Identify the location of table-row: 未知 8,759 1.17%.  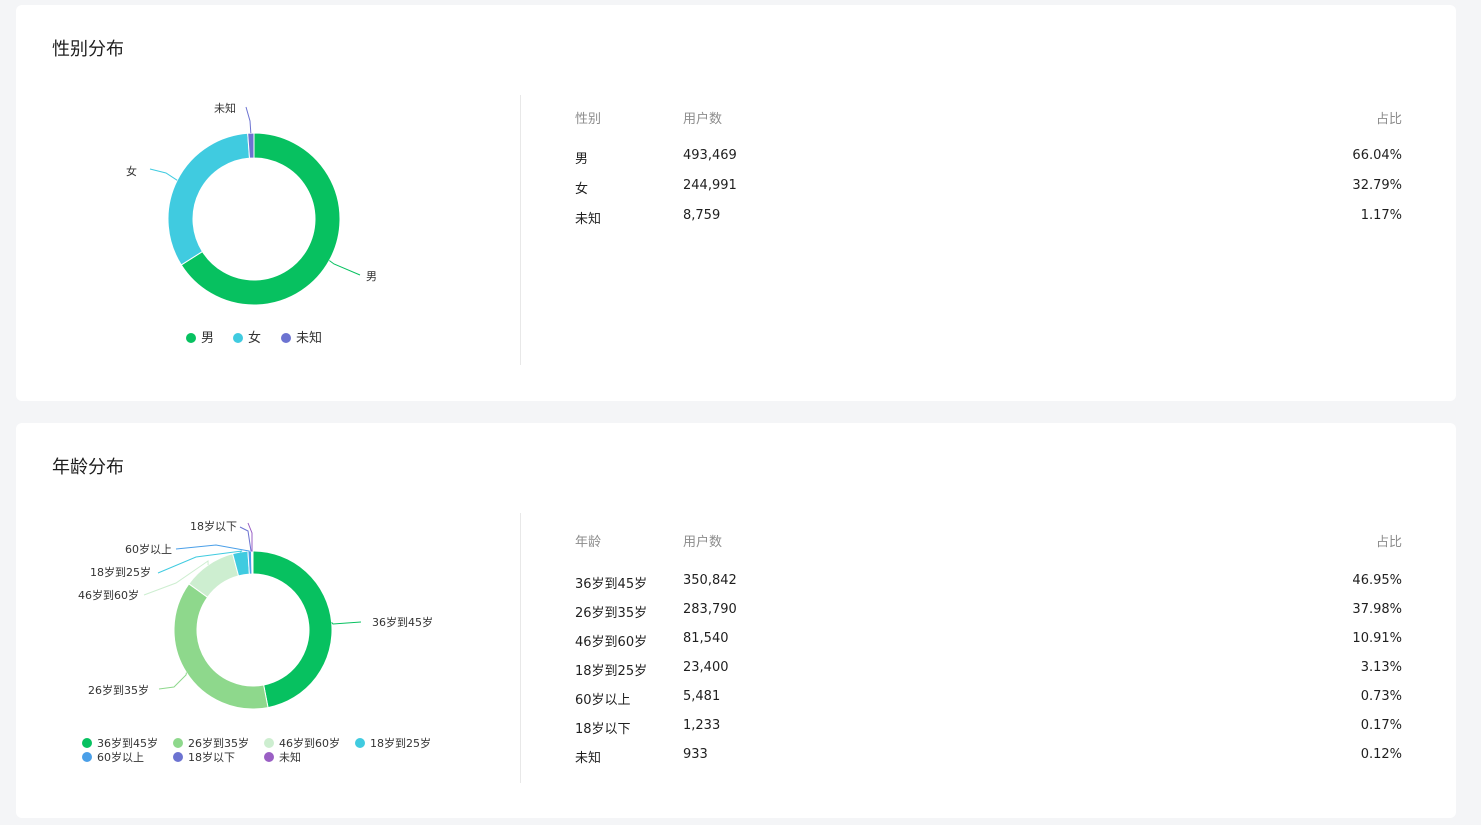
(988, 223).